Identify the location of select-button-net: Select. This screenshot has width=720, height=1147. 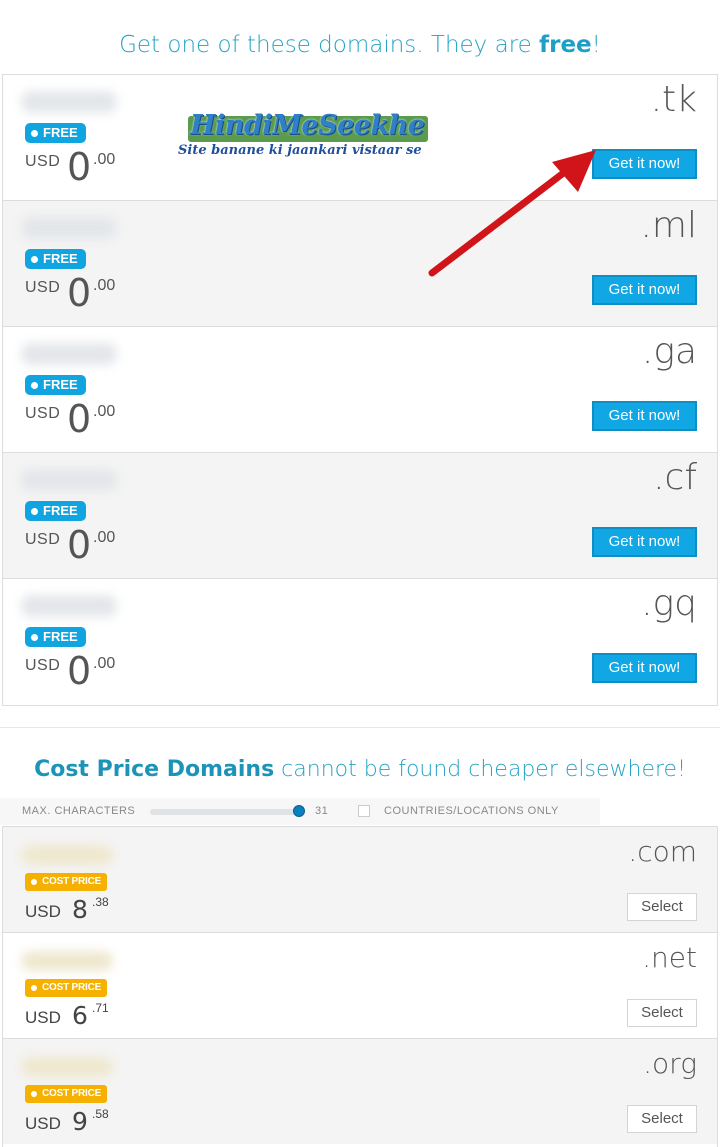
(662, 1013).